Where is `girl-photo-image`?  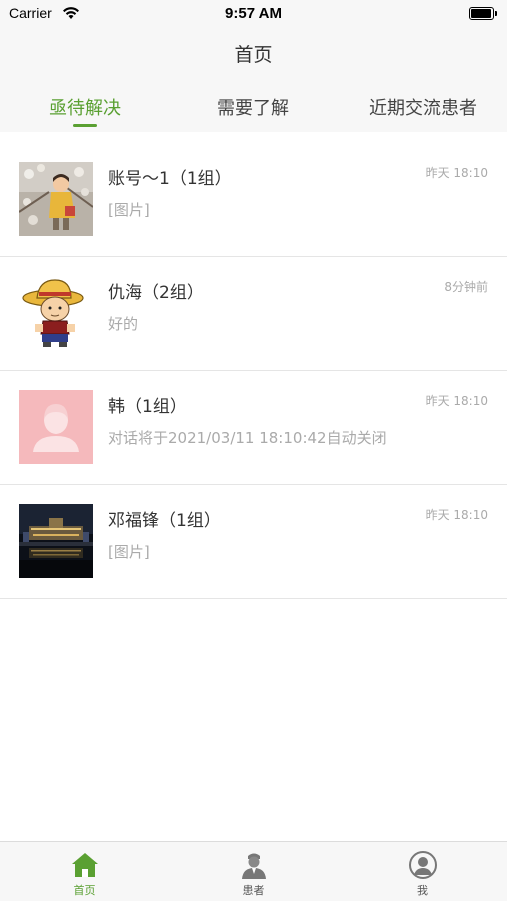 girl-photo-image is located at coordinates (56, 199).